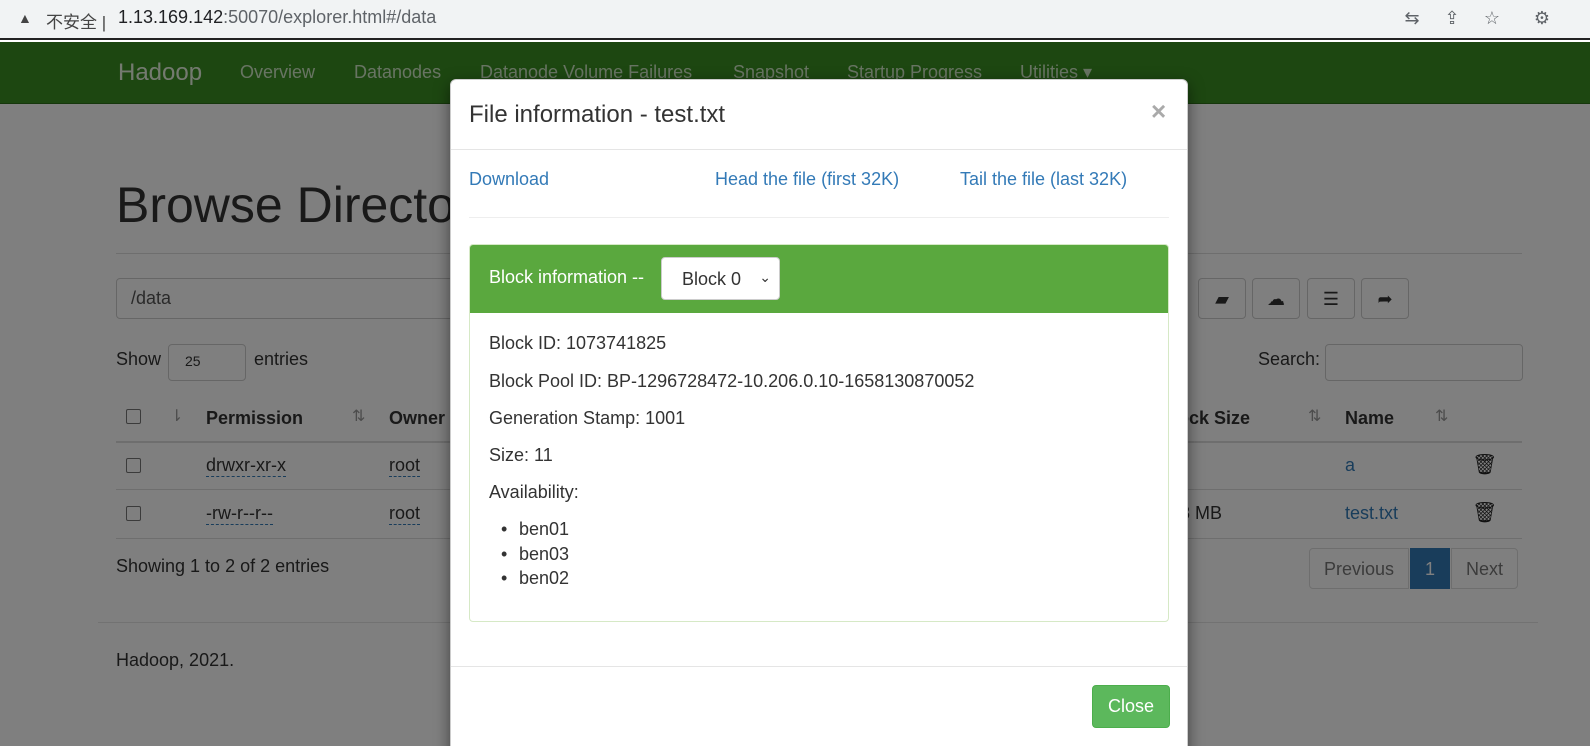  Describe the element at coordinates (597, 114) in the screenshot. I see `modal-title: File information - test.txt` at that location.